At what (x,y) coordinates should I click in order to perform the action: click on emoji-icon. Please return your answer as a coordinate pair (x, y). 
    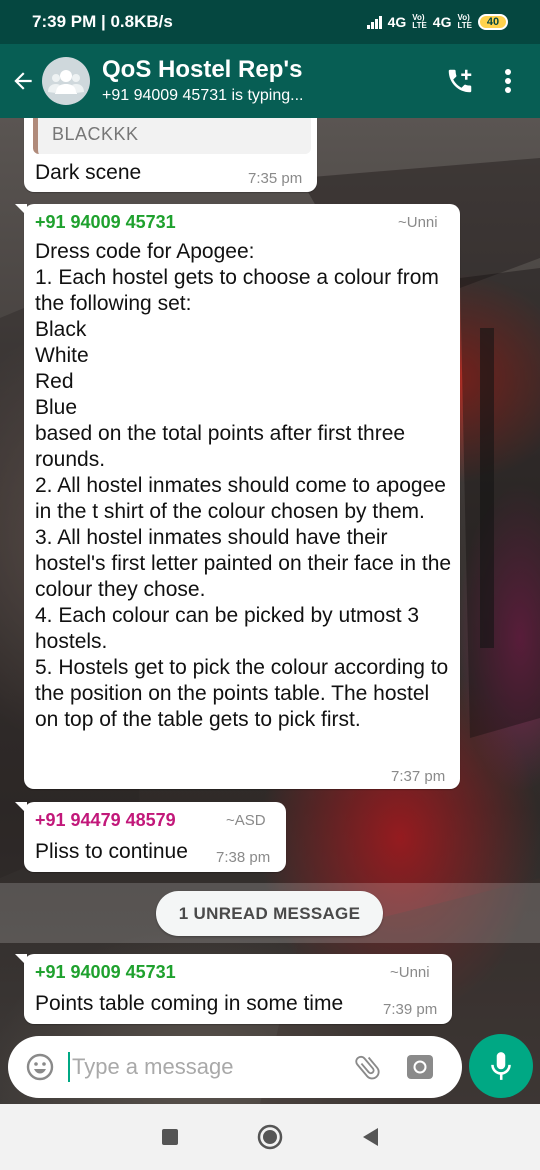
    Looking at the image, I should click on (40, 1067).